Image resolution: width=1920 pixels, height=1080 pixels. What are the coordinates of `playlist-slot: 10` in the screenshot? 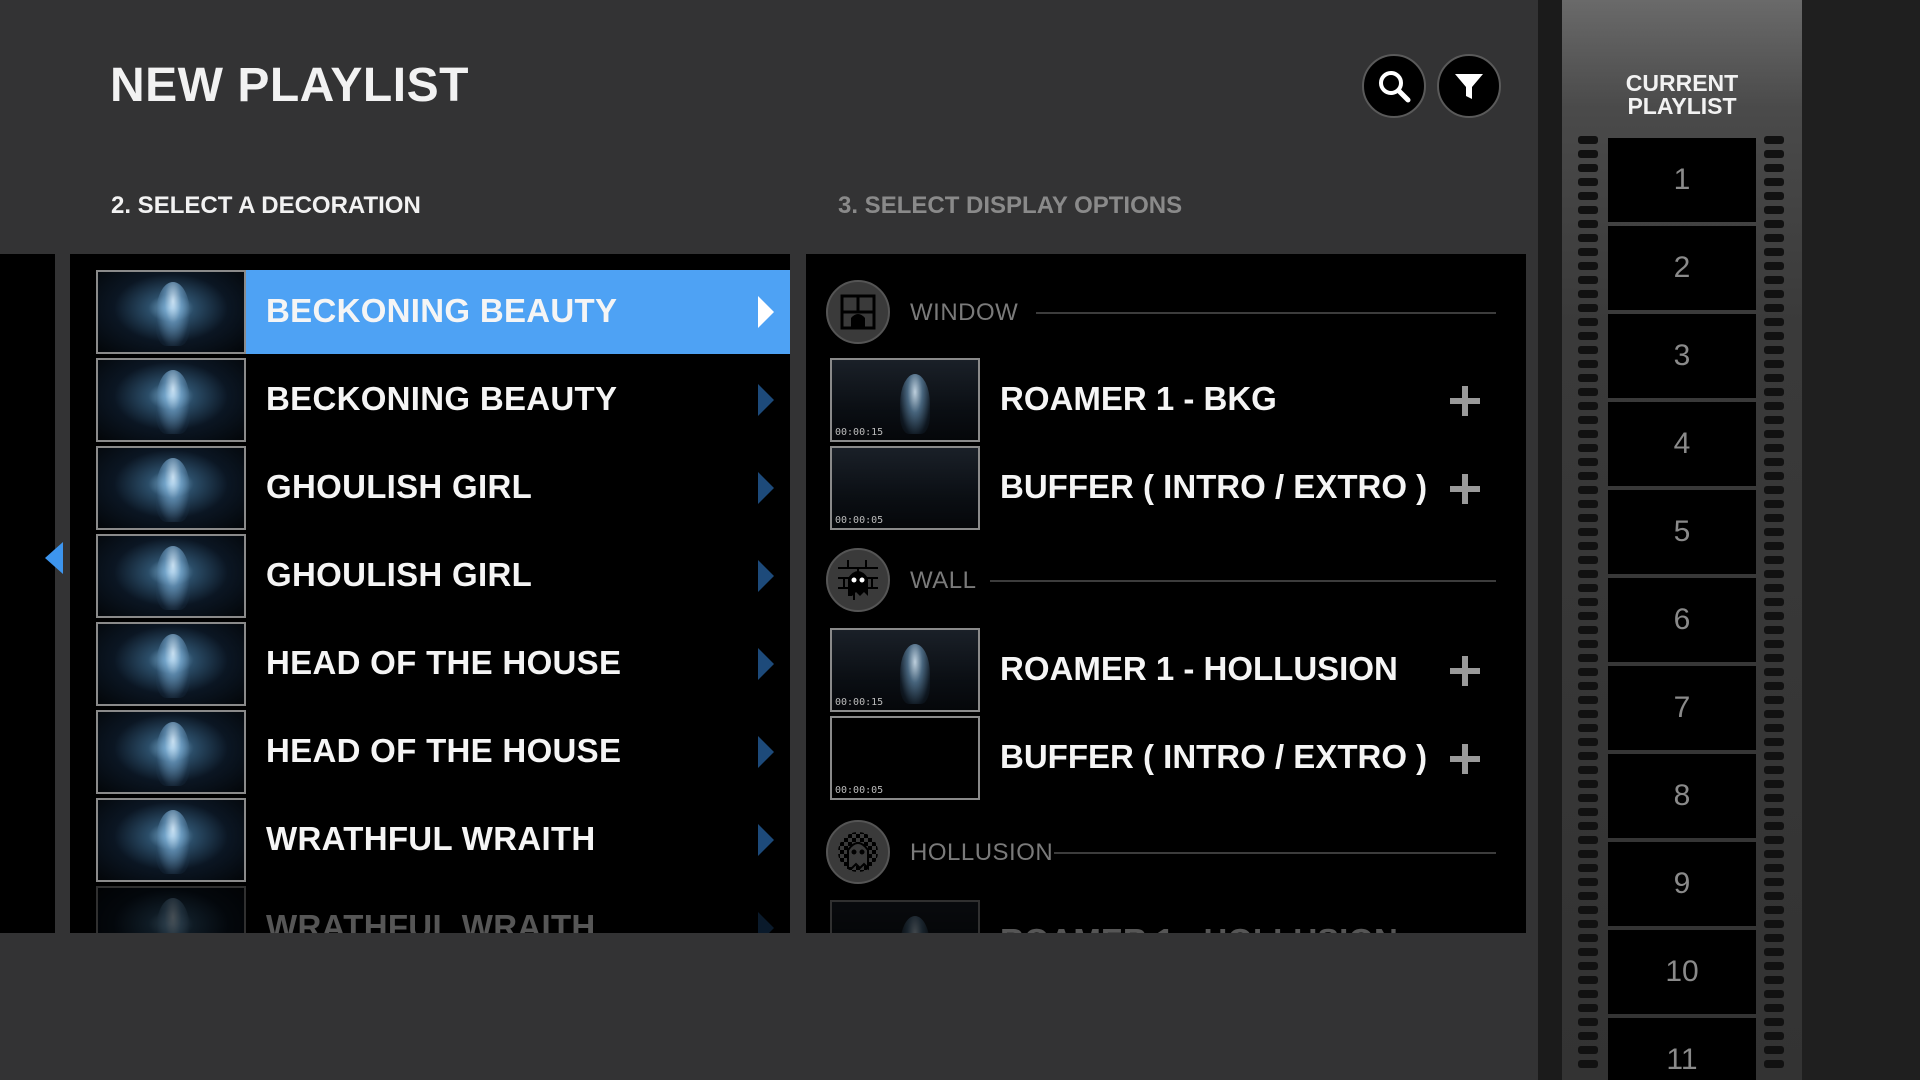 It's located at (1682, 972).